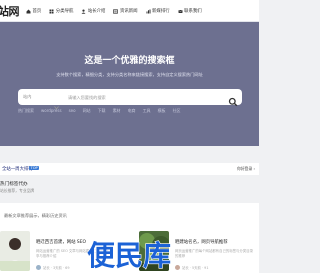  Describe the element at coordinates (180, 11) in the screenshot. I see `contact-icon` at that location.